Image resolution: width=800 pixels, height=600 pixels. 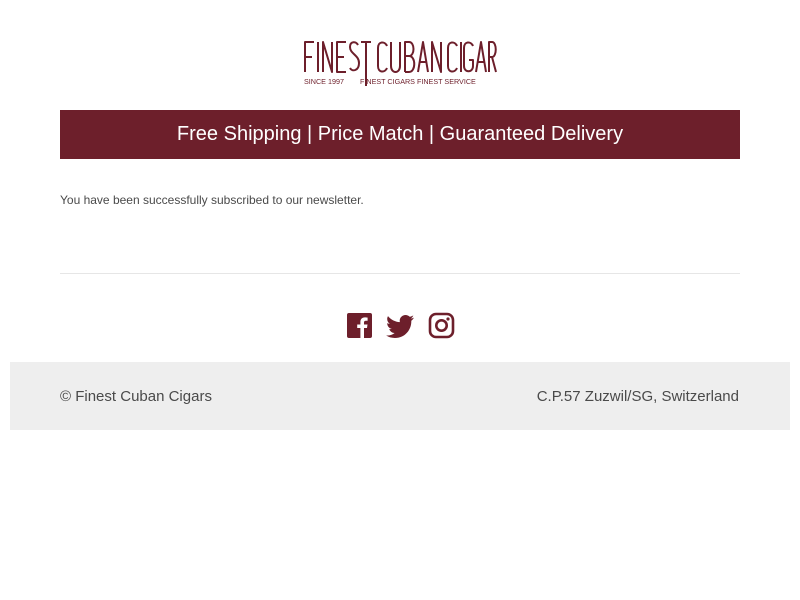 I want to click on twitter-icon, so click(x=399, y=326).